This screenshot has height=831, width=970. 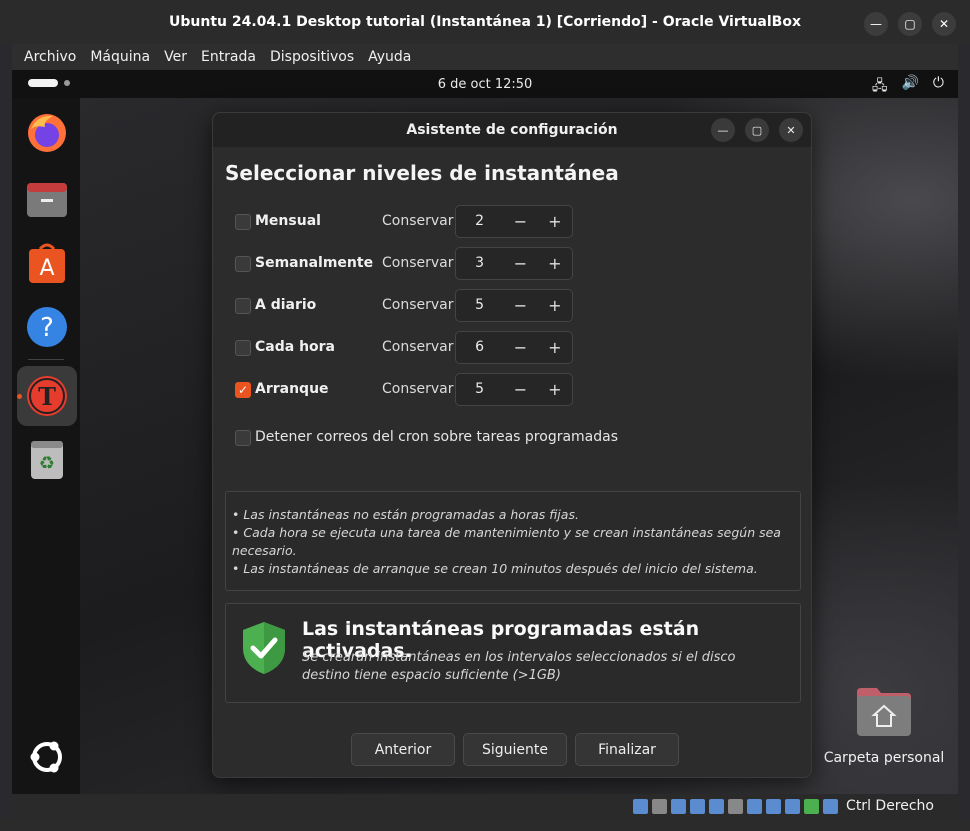 I want to click on svg-text: A, so click(x=46, y=268).